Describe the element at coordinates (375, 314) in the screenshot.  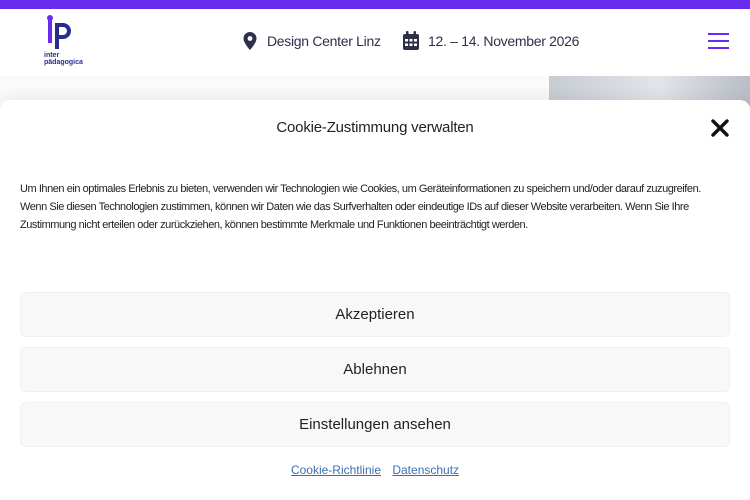
I see `accept-button: Akzeptieren` at that location.